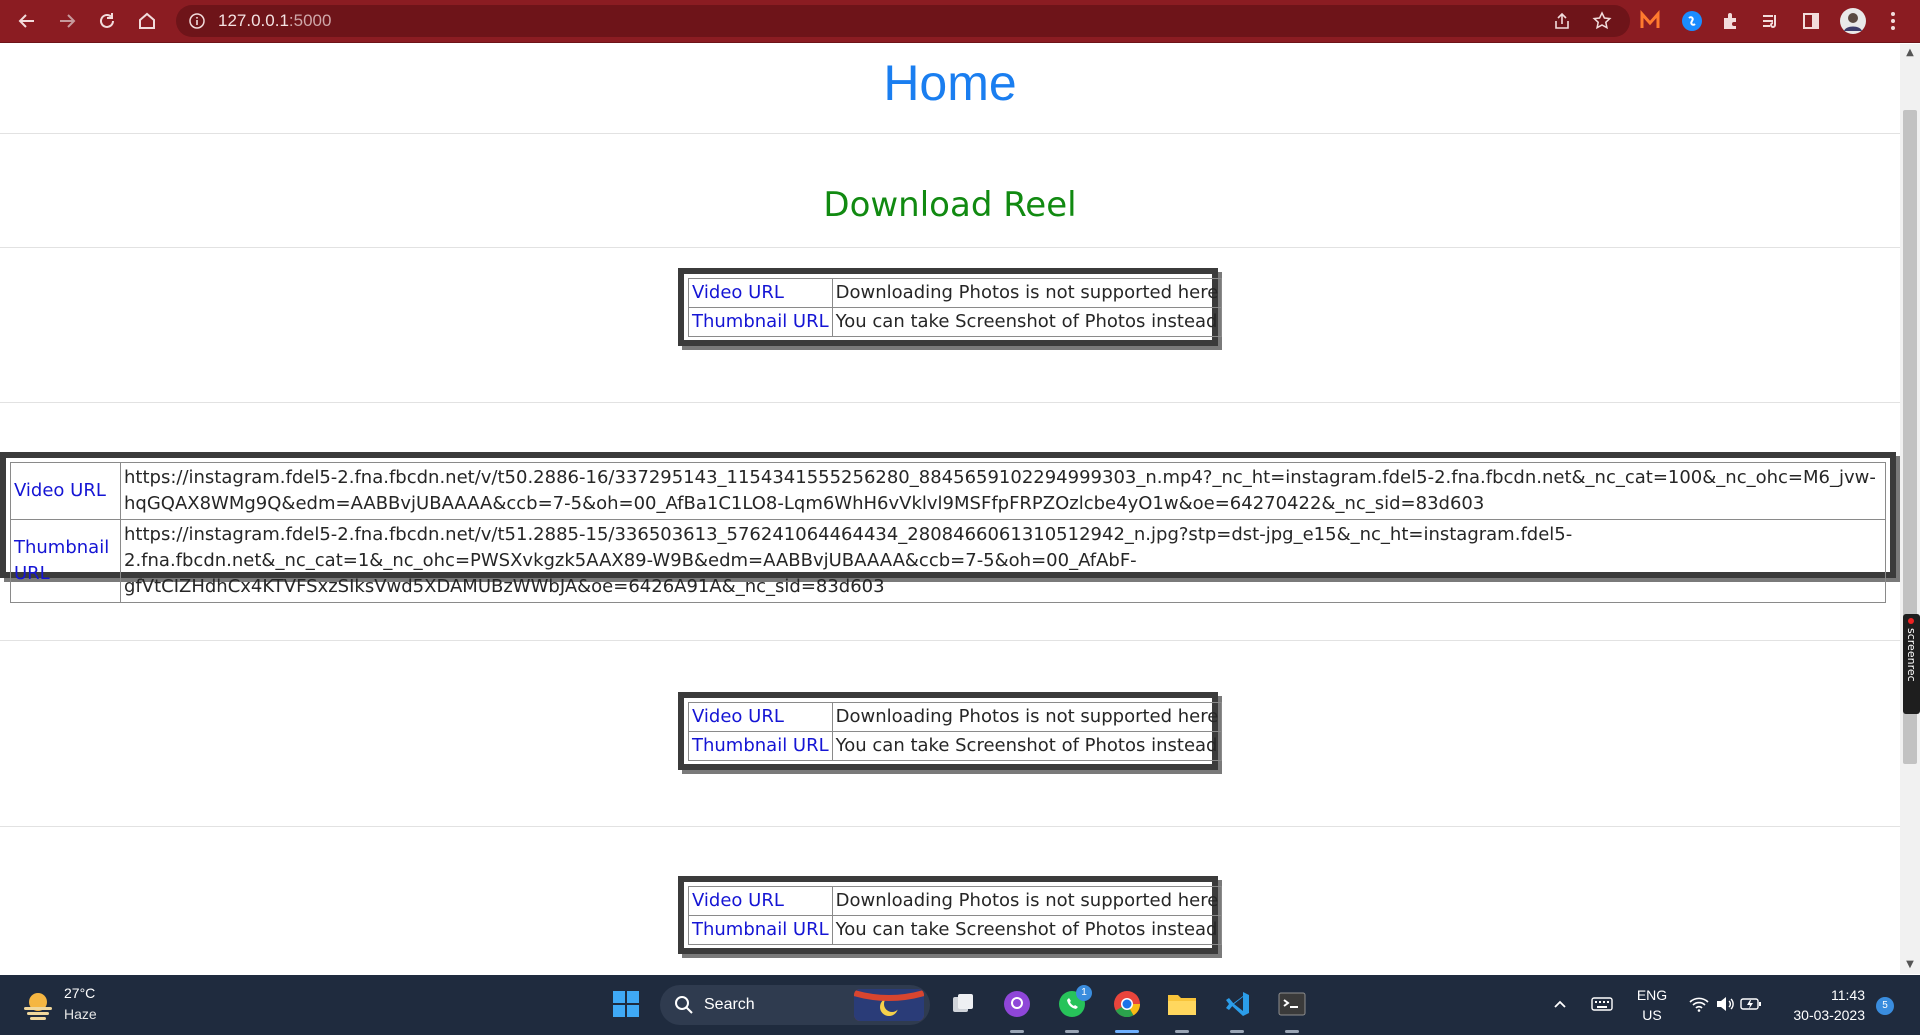 The width and height of the screenshot is (1920, 1035). What do you see at coordinates (1811, 21) in the screenshot?
I see `side-panel-icon` at bounding box center [1811, 21].